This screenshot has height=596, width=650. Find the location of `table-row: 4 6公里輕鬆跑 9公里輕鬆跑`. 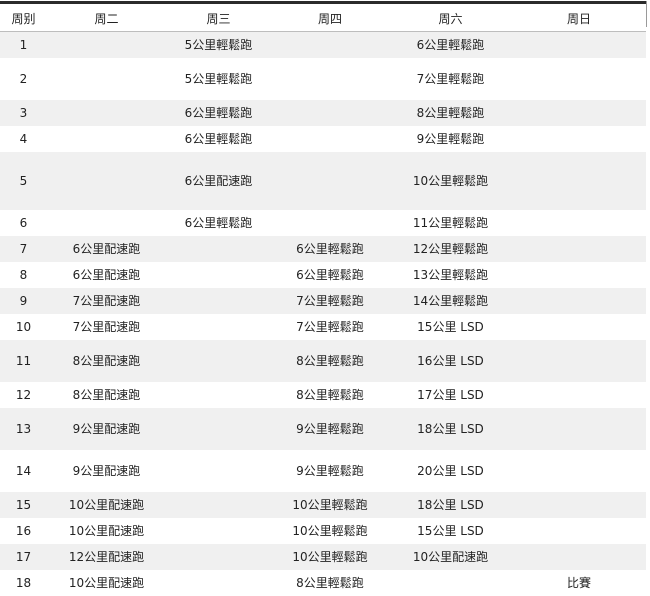

table-row: 4 6公里輕鬆跑 9公里輕鬆跑 is located at coordinates (323, 138).